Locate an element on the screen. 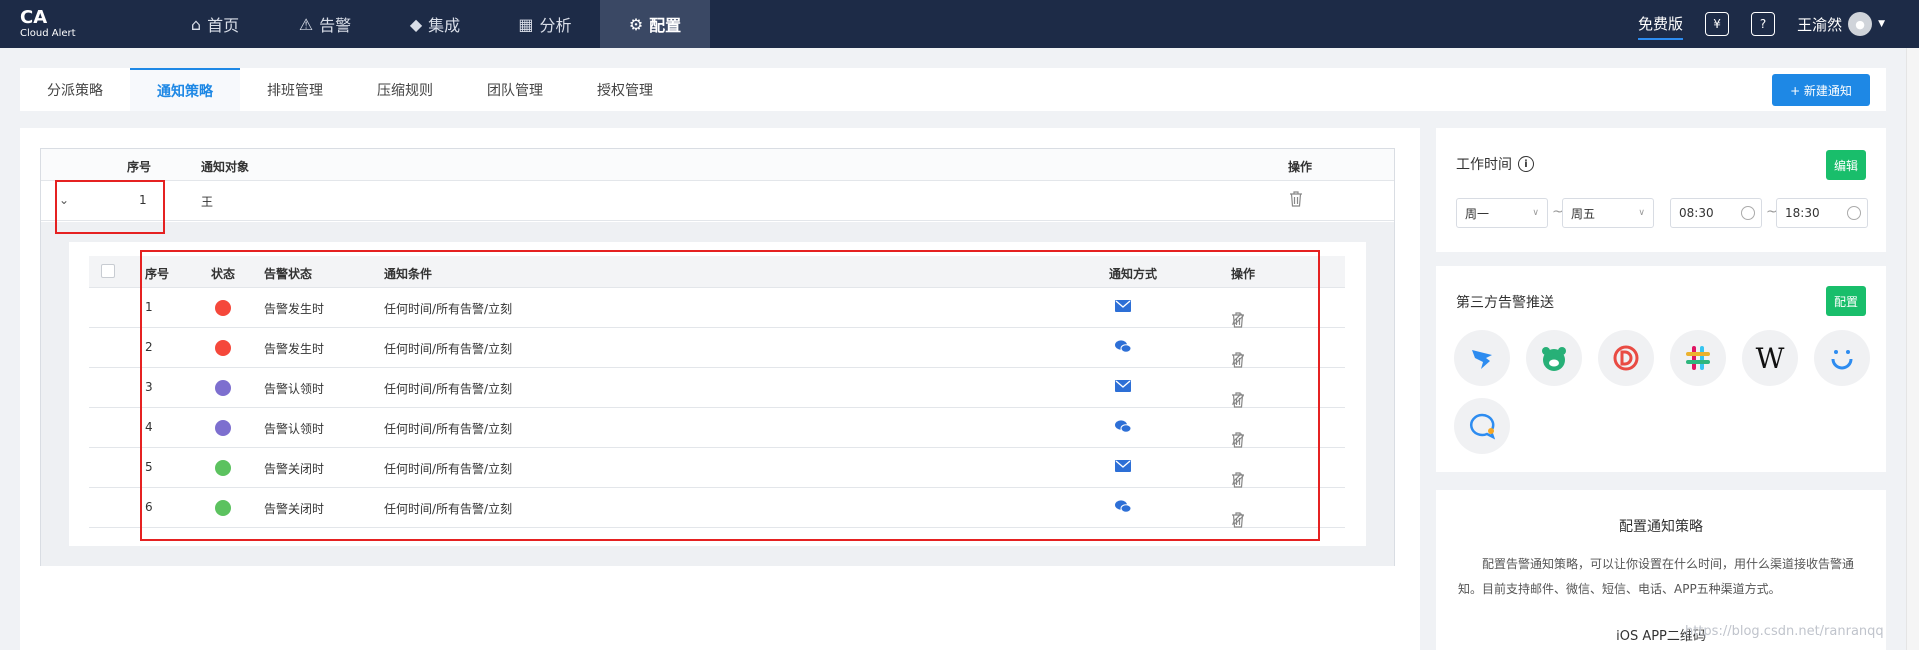 This screenshot has height=650, width=1919. circle-d-icon is located at coordinates (1626, 358).